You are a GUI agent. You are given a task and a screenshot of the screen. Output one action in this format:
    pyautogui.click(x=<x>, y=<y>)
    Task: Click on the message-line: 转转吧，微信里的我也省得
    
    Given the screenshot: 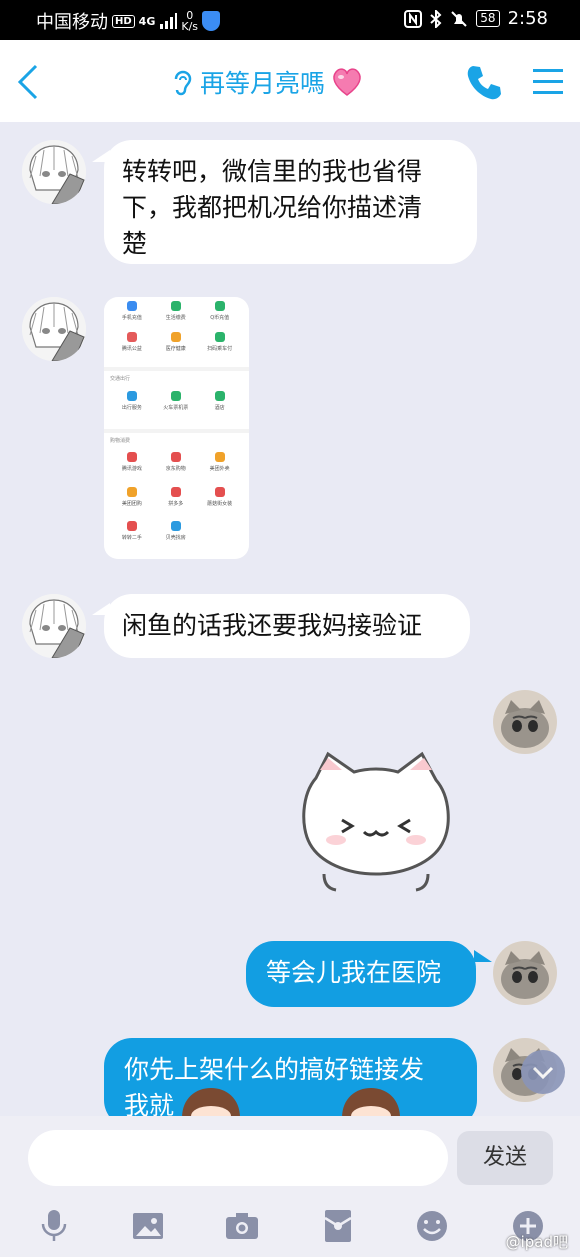 What is the action you would take?
    pyautogui.click(x=272, y=171)
    